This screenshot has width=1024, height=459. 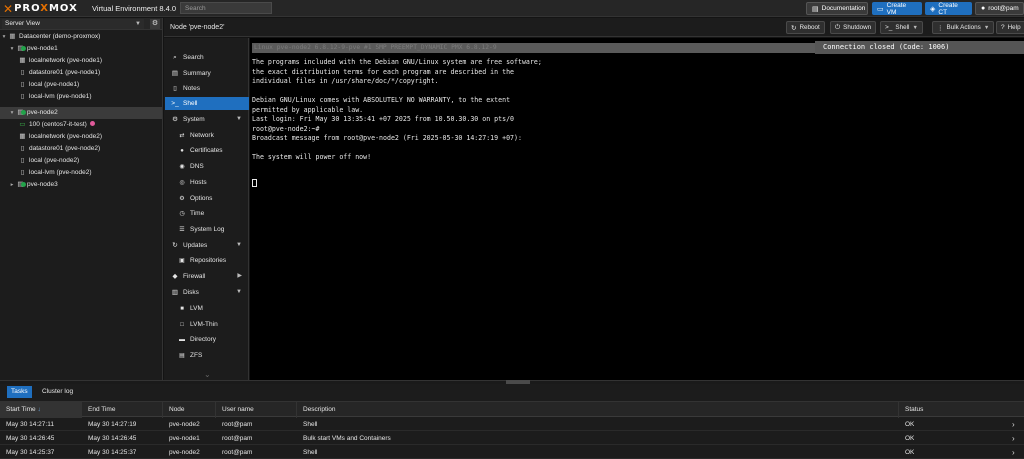 I want to click on options-icon: ⚙, so click(x=182, y=199).